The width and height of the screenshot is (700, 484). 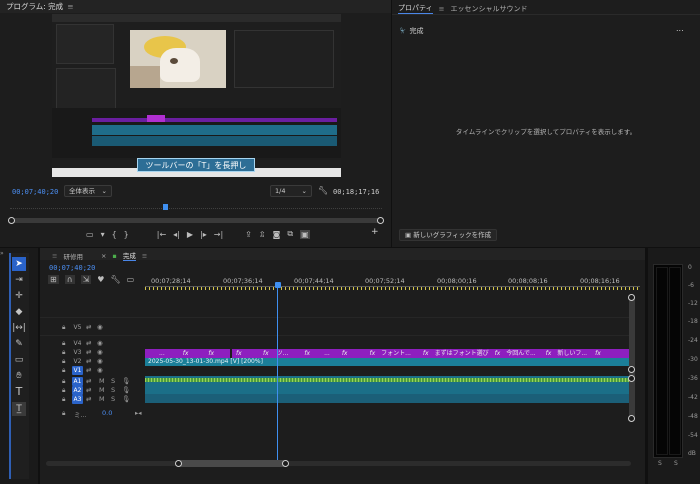 I want to click on track-label: A3, so click(x=77, y=399).